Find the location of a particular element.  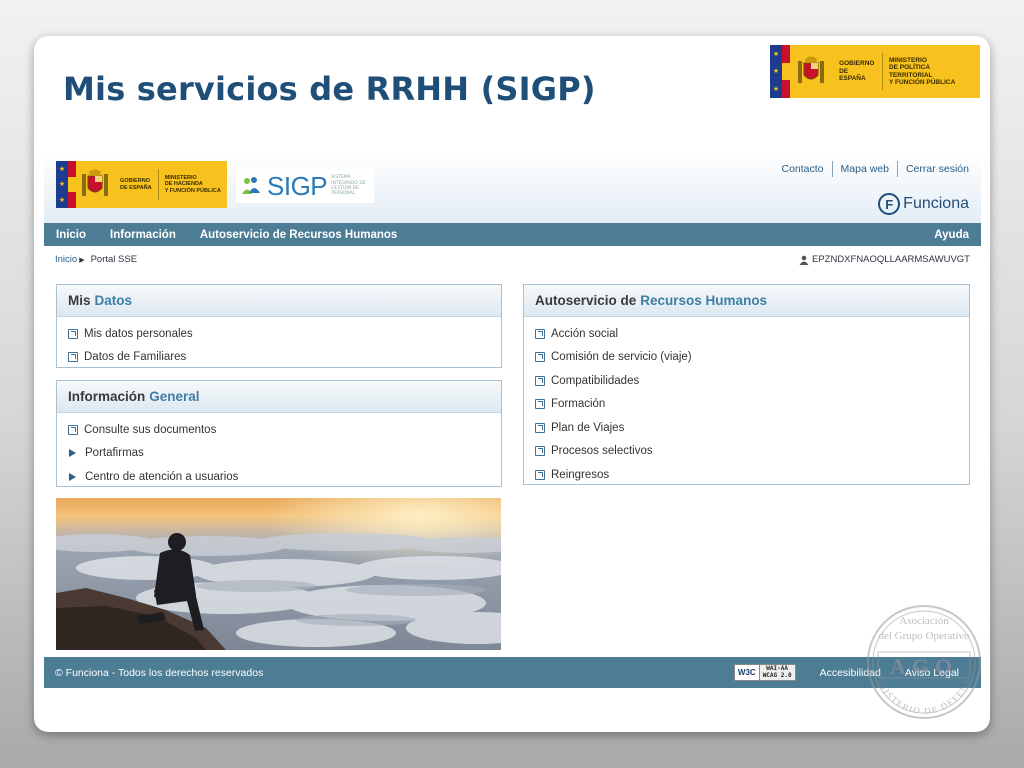

stamp-line2: del Grupo Operativo is located at coordinates (924, 636).